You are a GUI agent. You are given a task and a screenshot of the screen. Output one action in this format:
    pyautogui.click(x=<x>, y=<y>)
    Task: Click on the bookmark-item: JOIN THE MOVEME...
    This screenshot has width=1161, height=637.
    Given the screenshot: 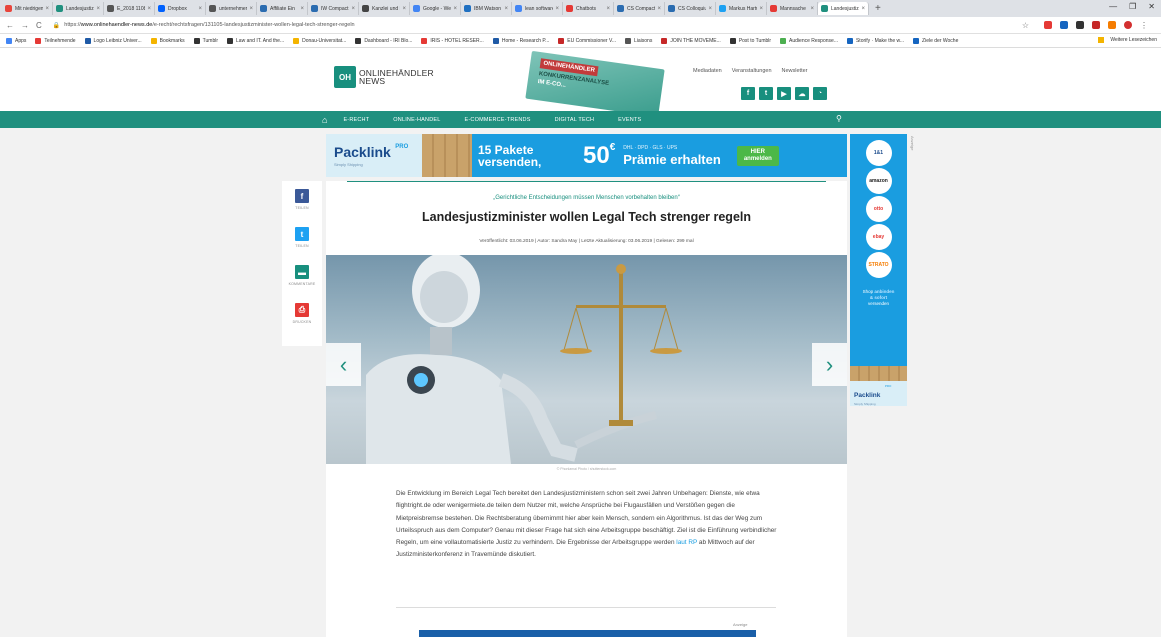 What is the action you would take?
    pyautogui.click(x=691, y=40)
    